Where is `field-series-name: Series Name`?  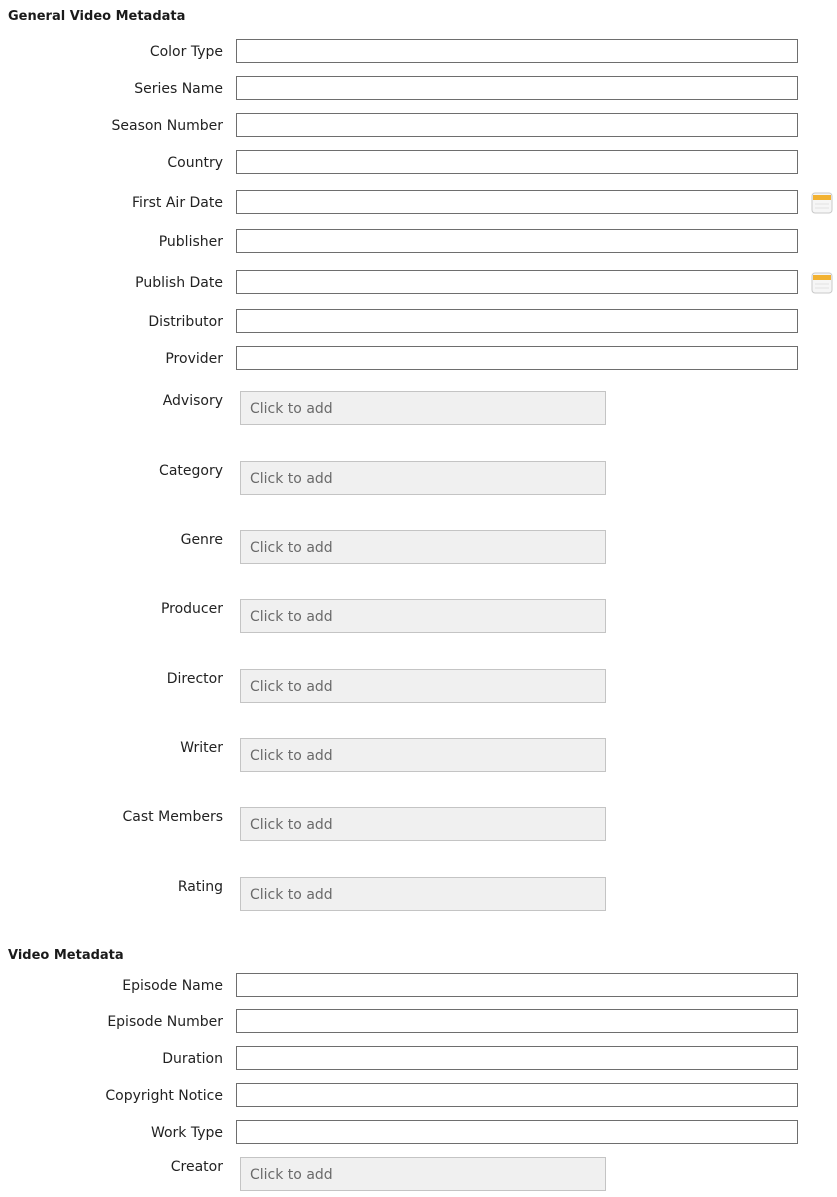 field-series-name: Series Name is located at coordinates (418, 89).